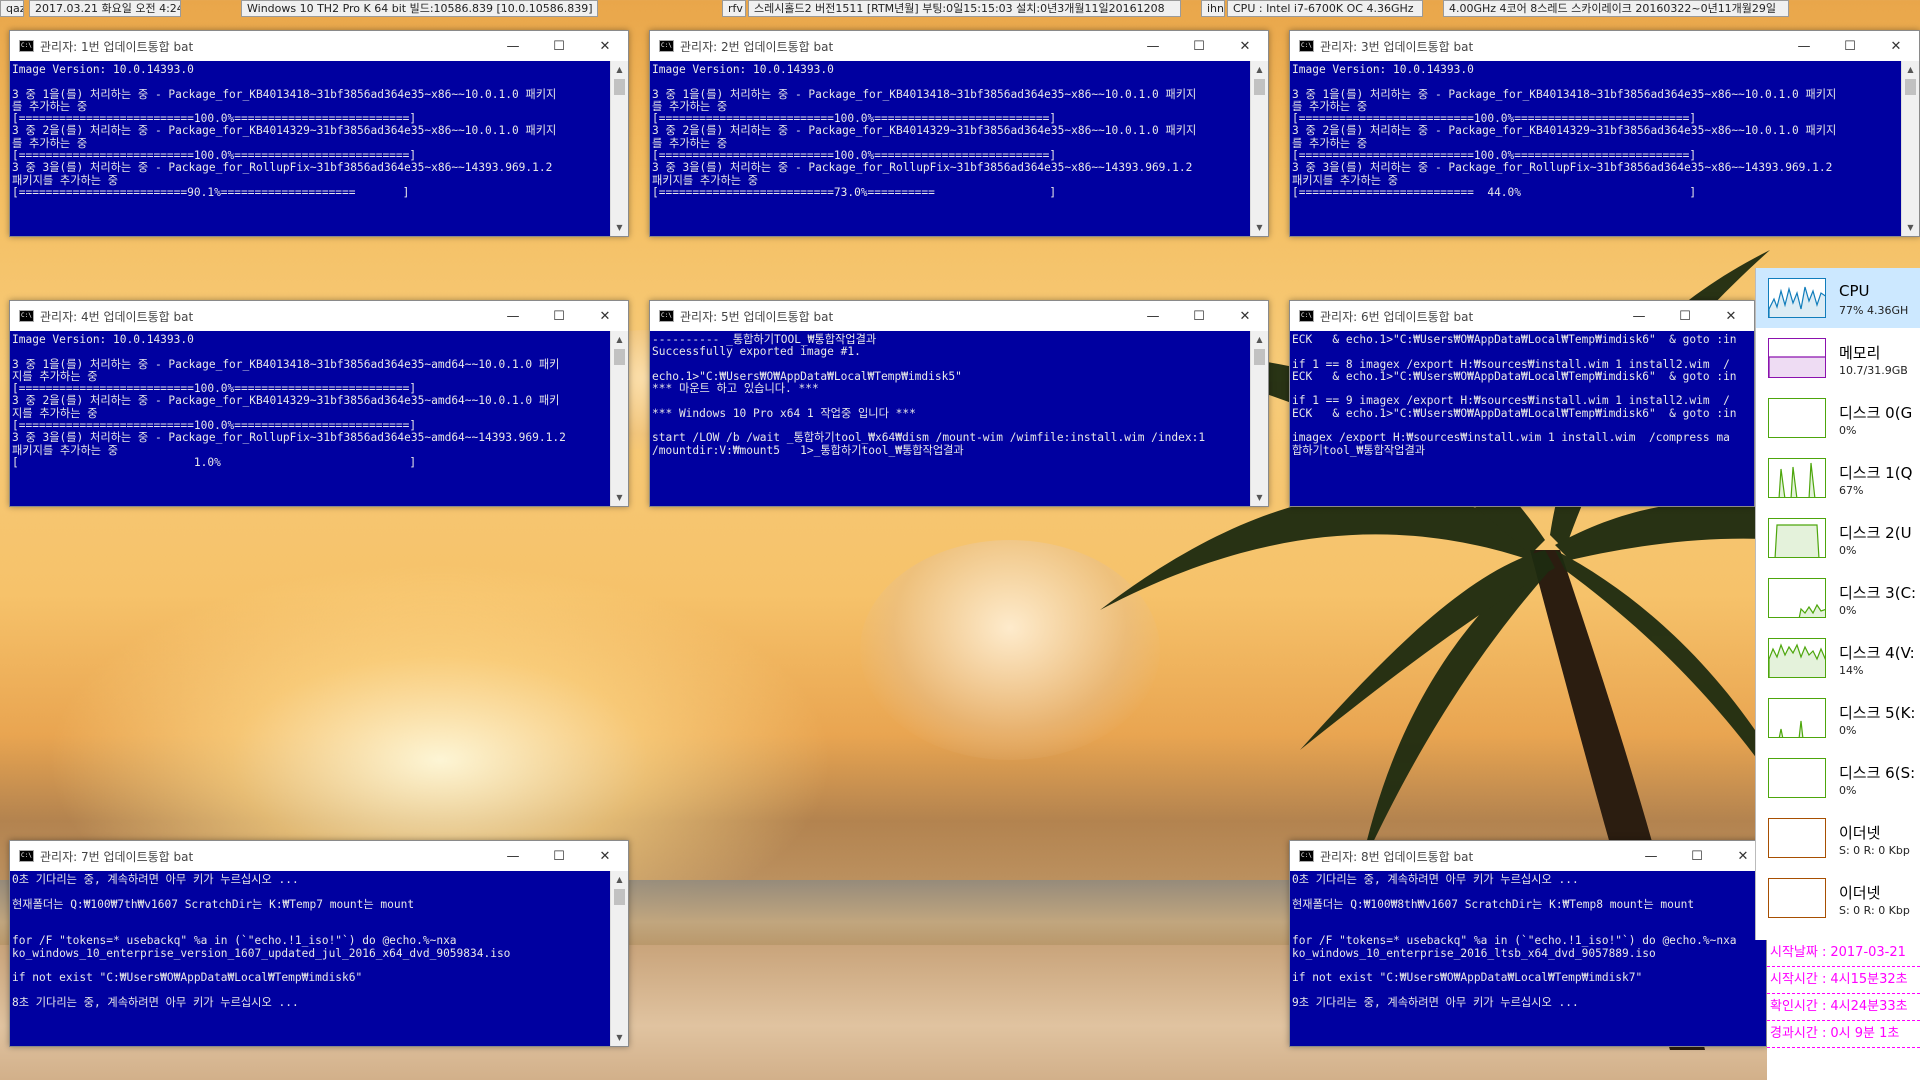  I want to click on window-titlebar: C:\ 관리자: 3번 업데이트통합 bat — ☐ ✕, so click(1604, 46).